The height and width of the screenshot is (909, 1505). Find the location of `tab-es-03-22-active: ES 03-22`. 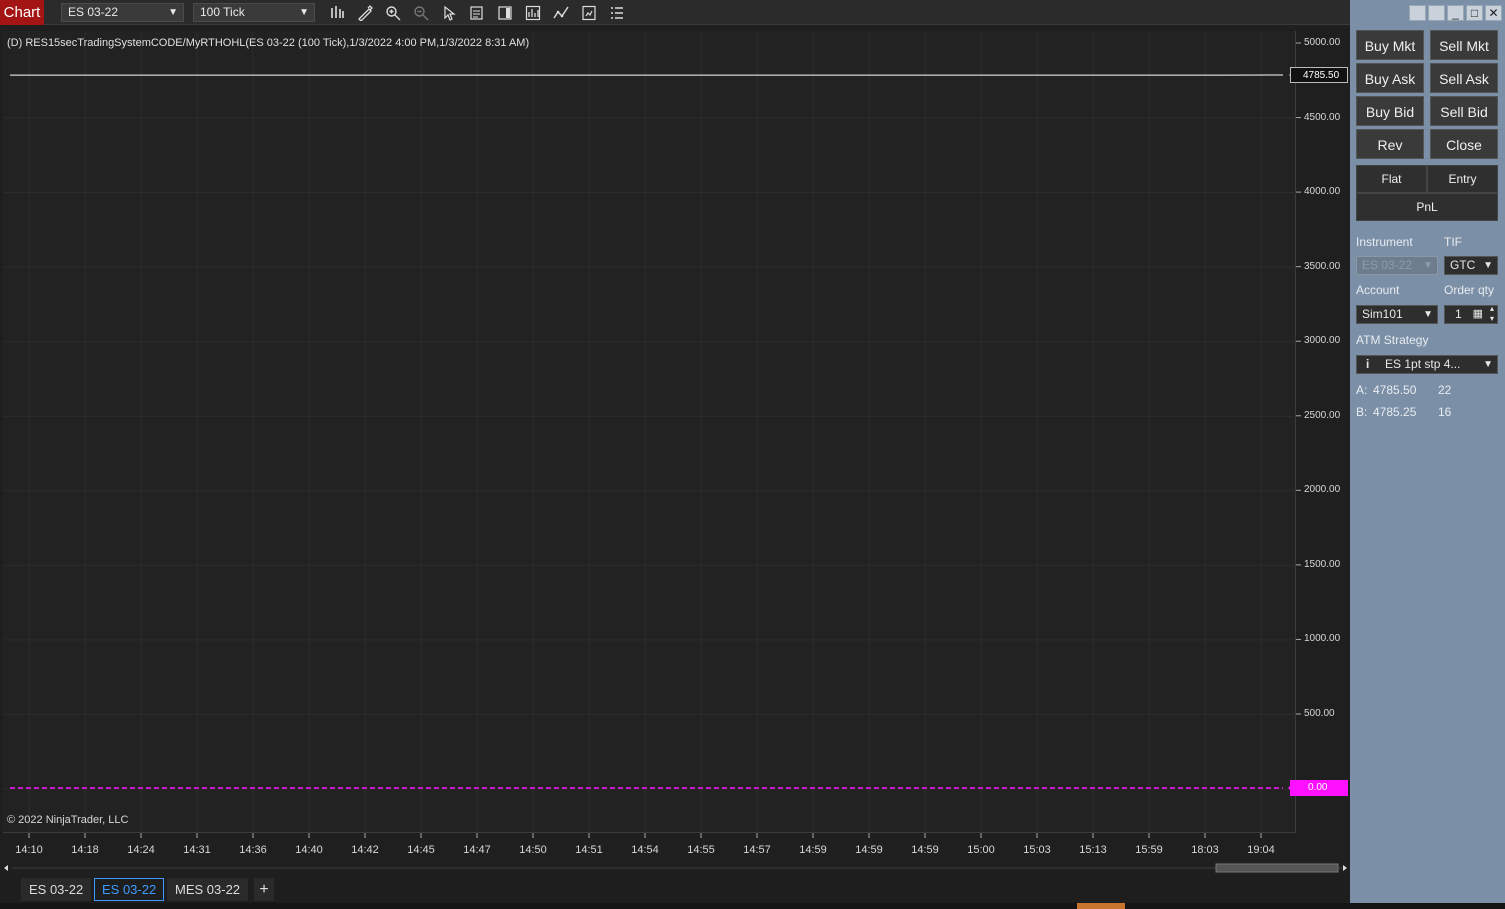

tab-es-03-22-active: ES 03-22 is located at coordinates (129, 889).